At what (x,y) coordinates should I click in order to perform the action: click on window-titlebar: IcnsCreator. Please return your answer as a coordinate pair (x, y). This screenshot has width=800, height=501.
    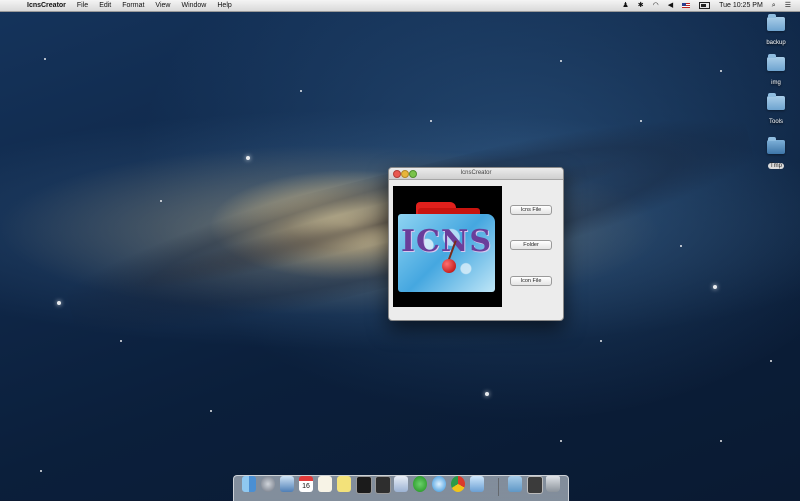
    Looking at the image, I should click on (476, 174).